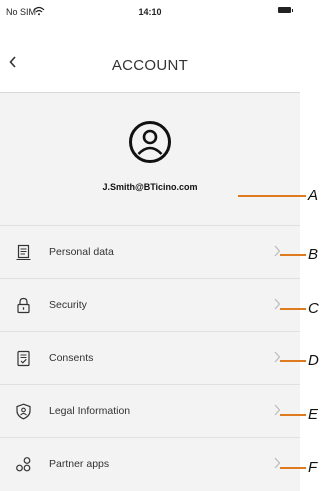 The width and height of the screenshot is (324, 491). I want to click on nav-bar: ACCOUNT, so click(150, 59).